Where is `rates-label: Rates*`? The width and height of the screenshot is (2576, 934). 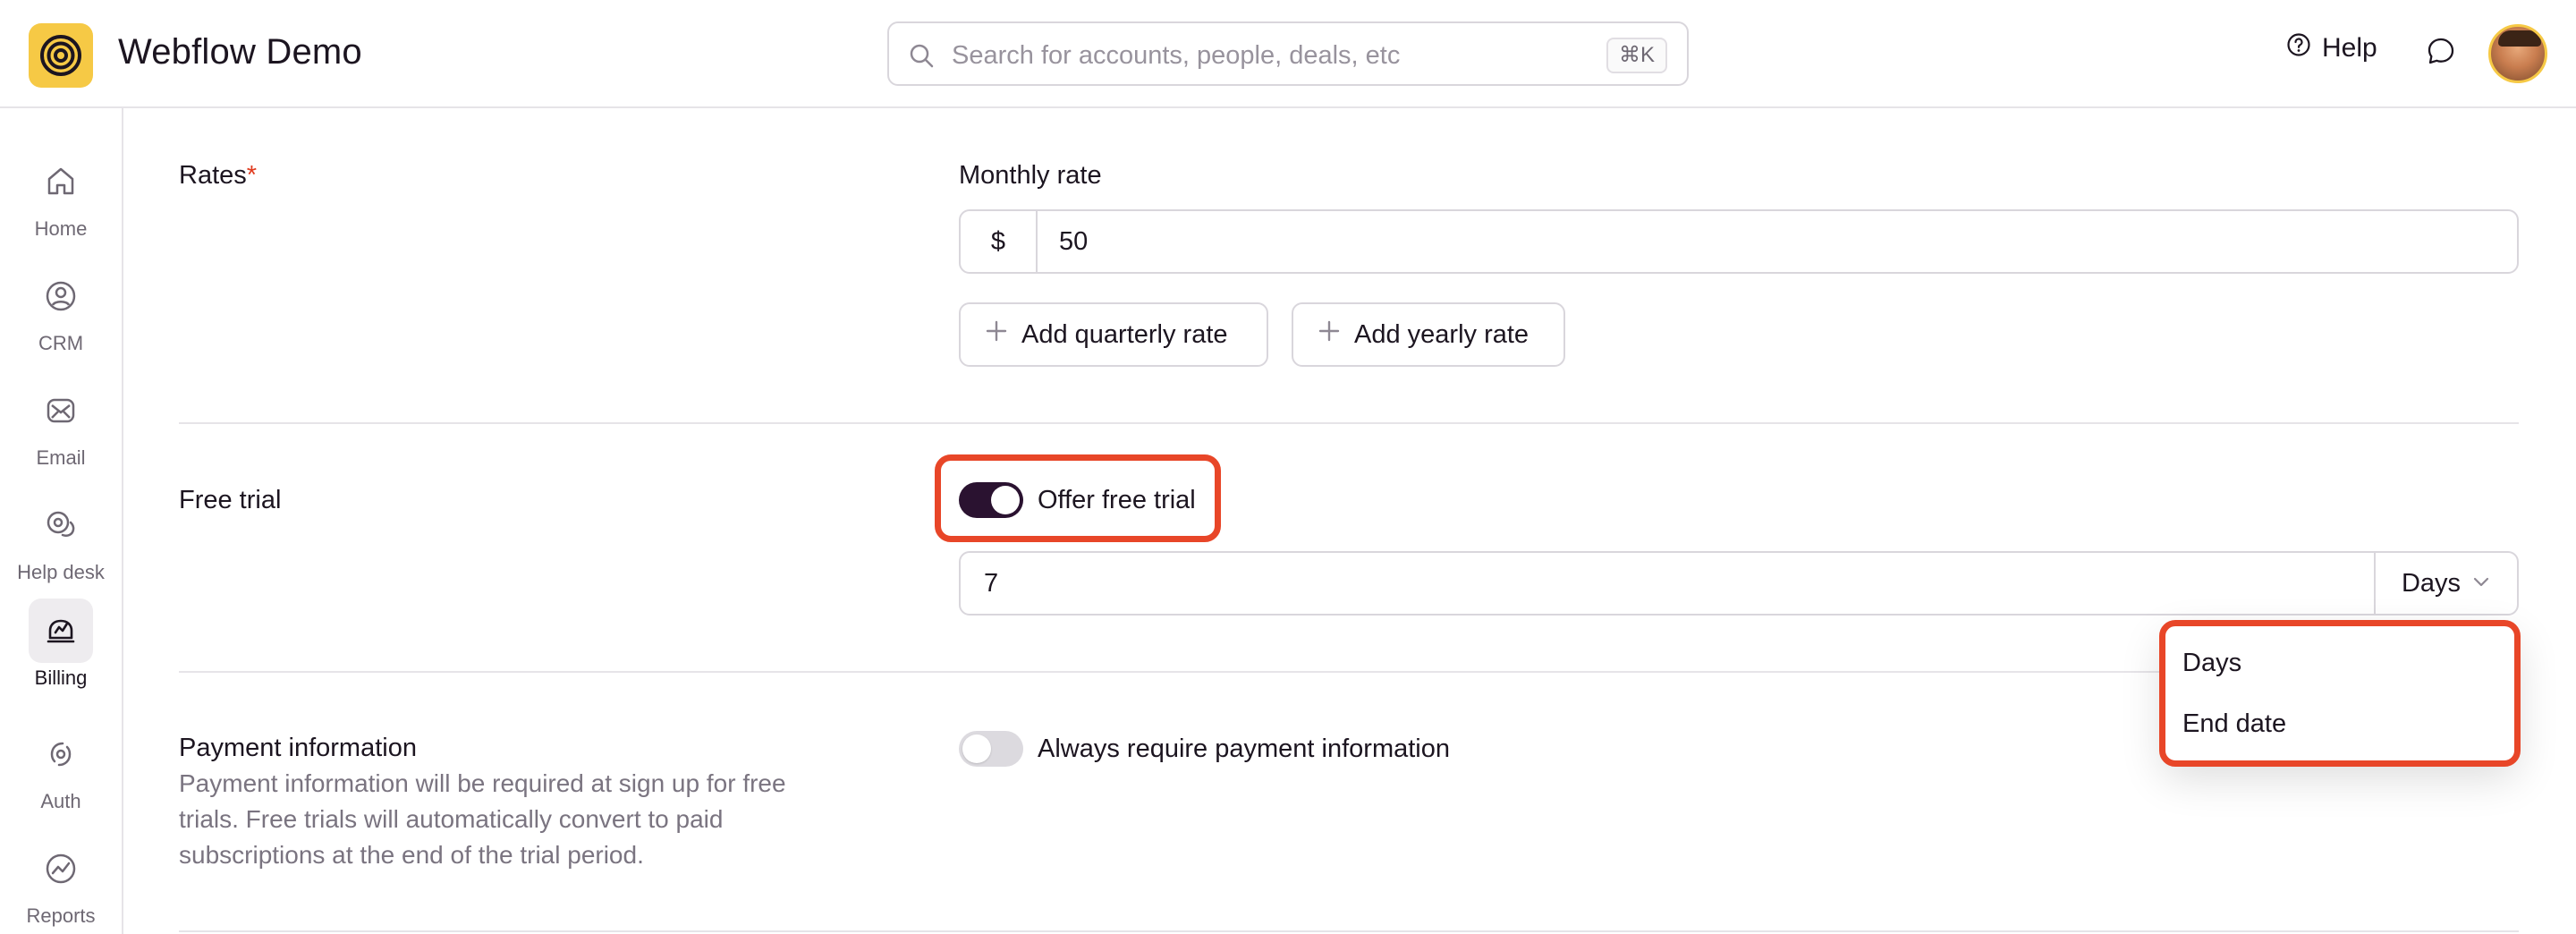
rates-label: Rates* is located at coordinates (218, 176).